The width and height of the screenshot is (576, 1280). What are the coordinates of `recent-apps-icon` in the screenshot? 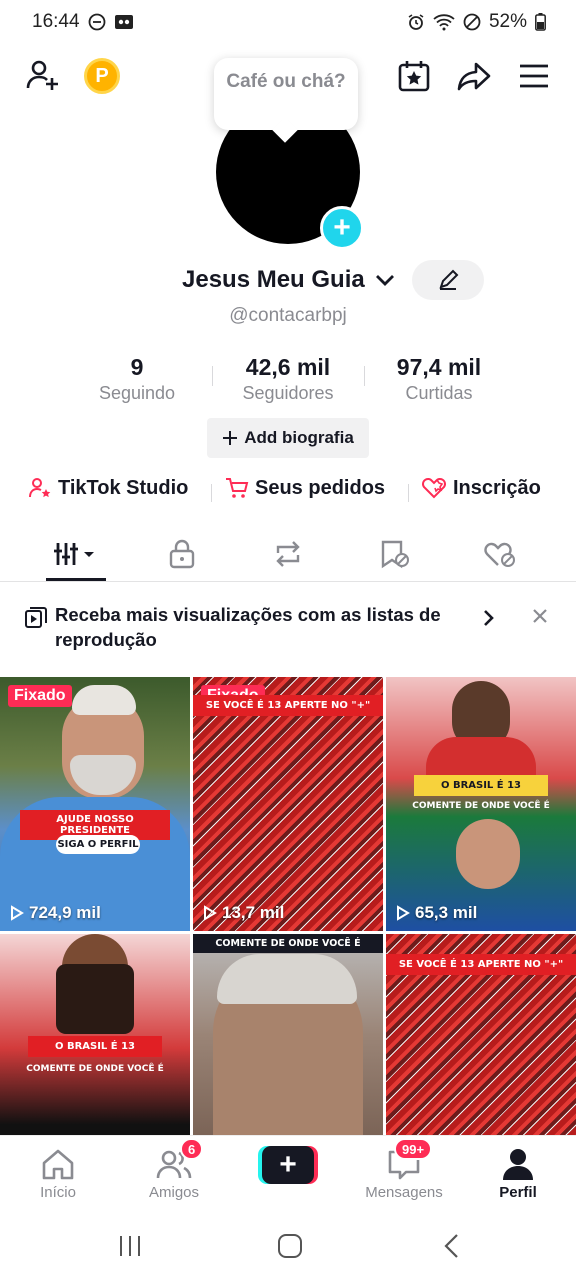 It's located at (130, 1246).